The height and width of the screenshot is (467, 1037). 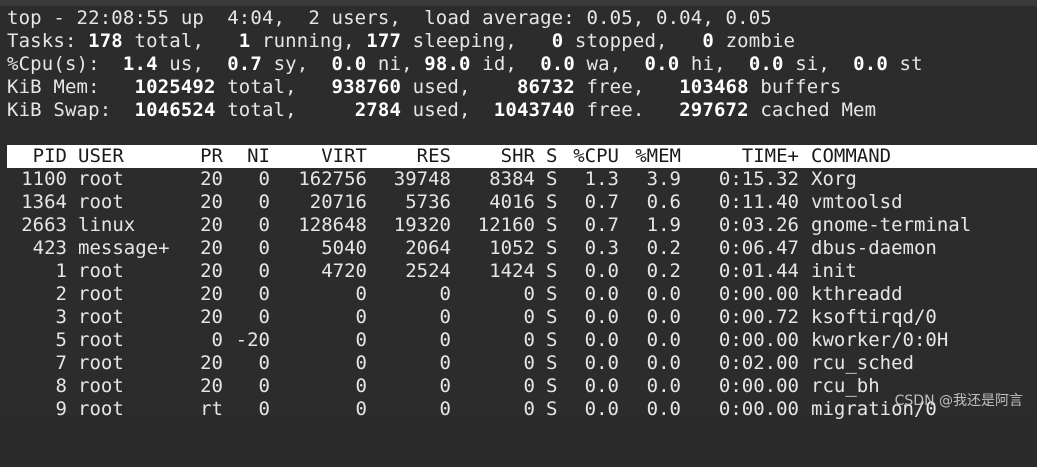 What do you see at coordinates (755, 41) in the screenshot?
I see `summary-label: zombie` at bounding box center [755, 41].